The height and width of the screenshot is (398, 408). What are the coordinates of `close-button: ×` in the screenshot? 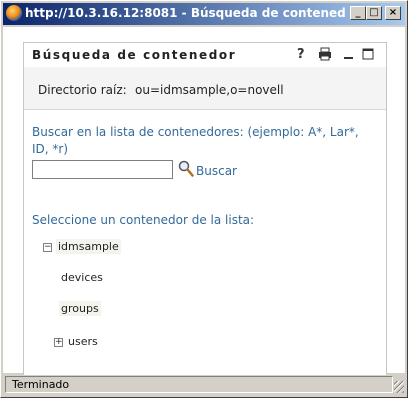 It's located at (393, 13).